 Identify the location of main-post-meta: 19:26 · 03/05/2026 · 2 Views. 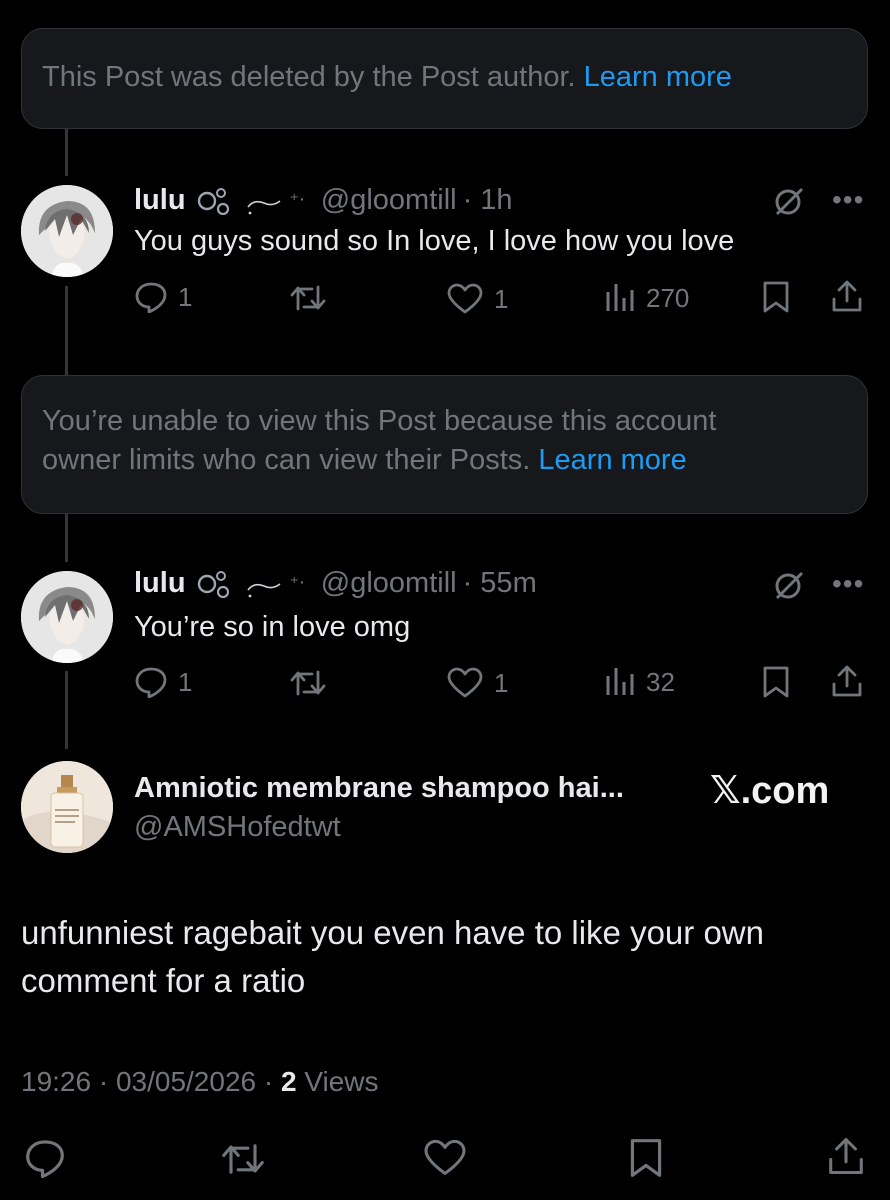
(200, 1082).